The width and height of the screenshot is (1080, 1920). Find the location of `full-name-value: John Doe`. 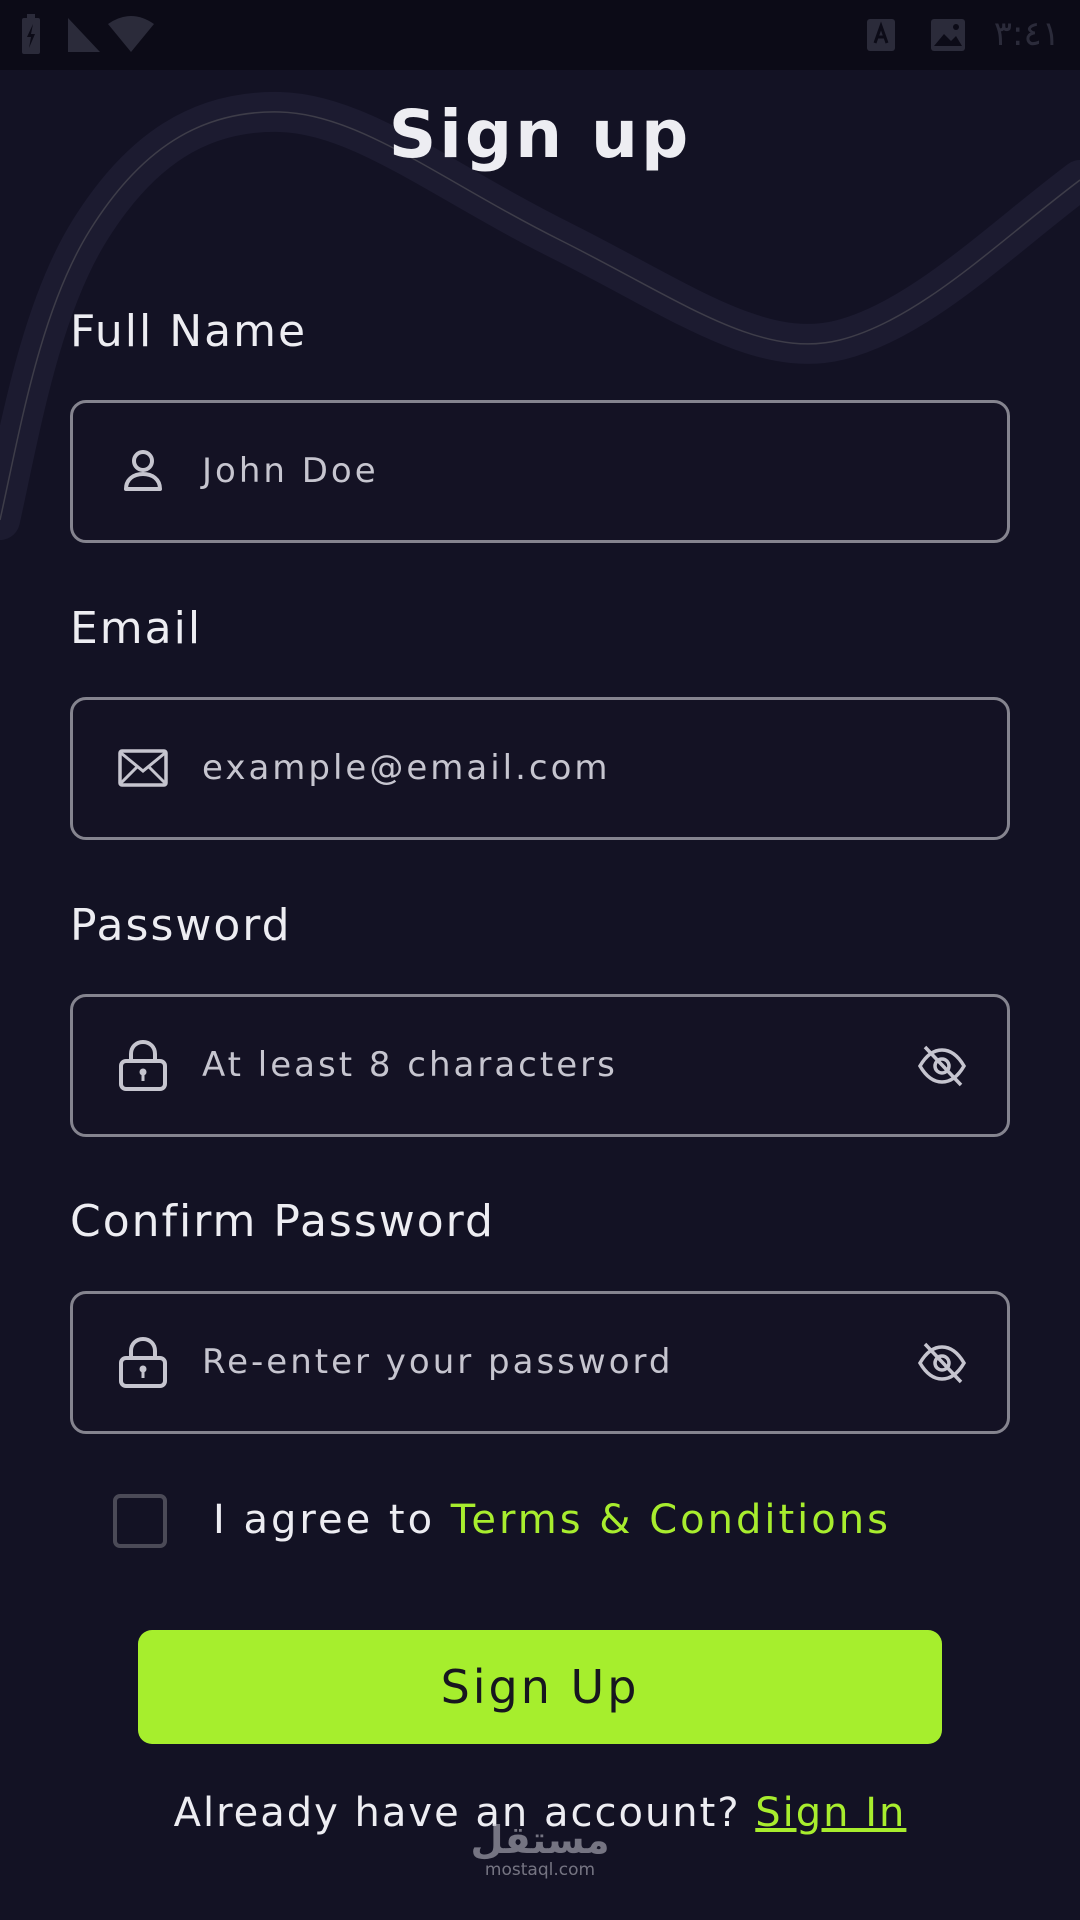

full-name-value: John Doe is located at coordinates (290, 471).